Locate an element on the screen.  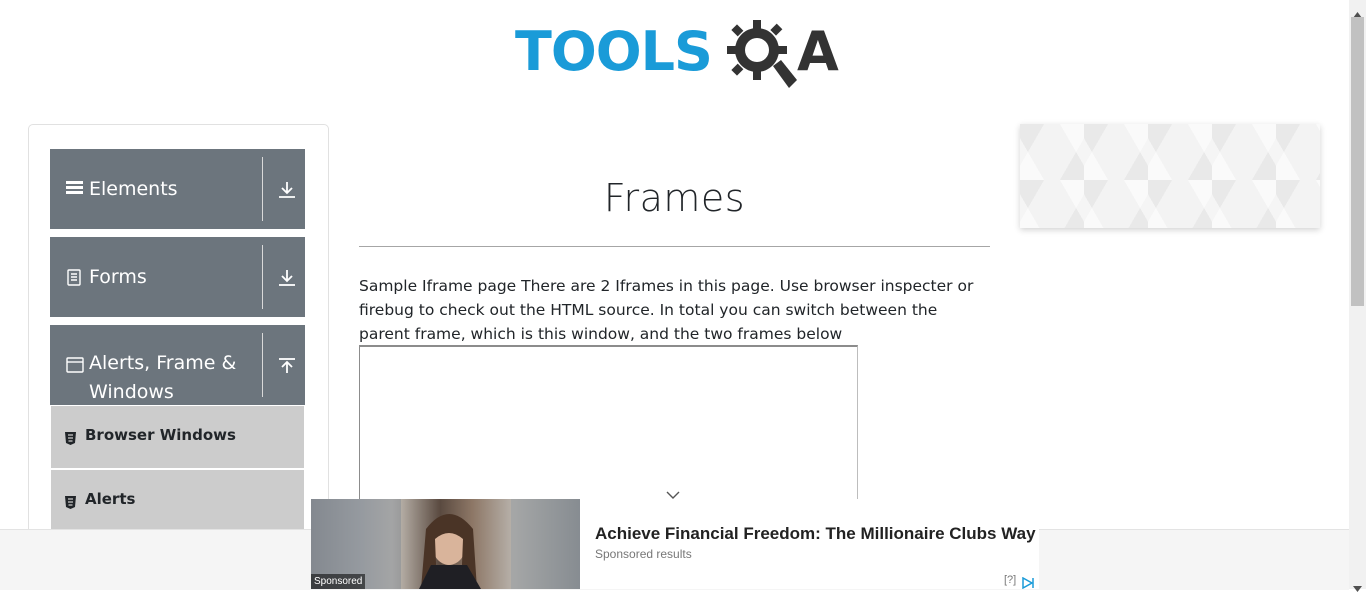
title-divider is located at coordinates (674, 246).